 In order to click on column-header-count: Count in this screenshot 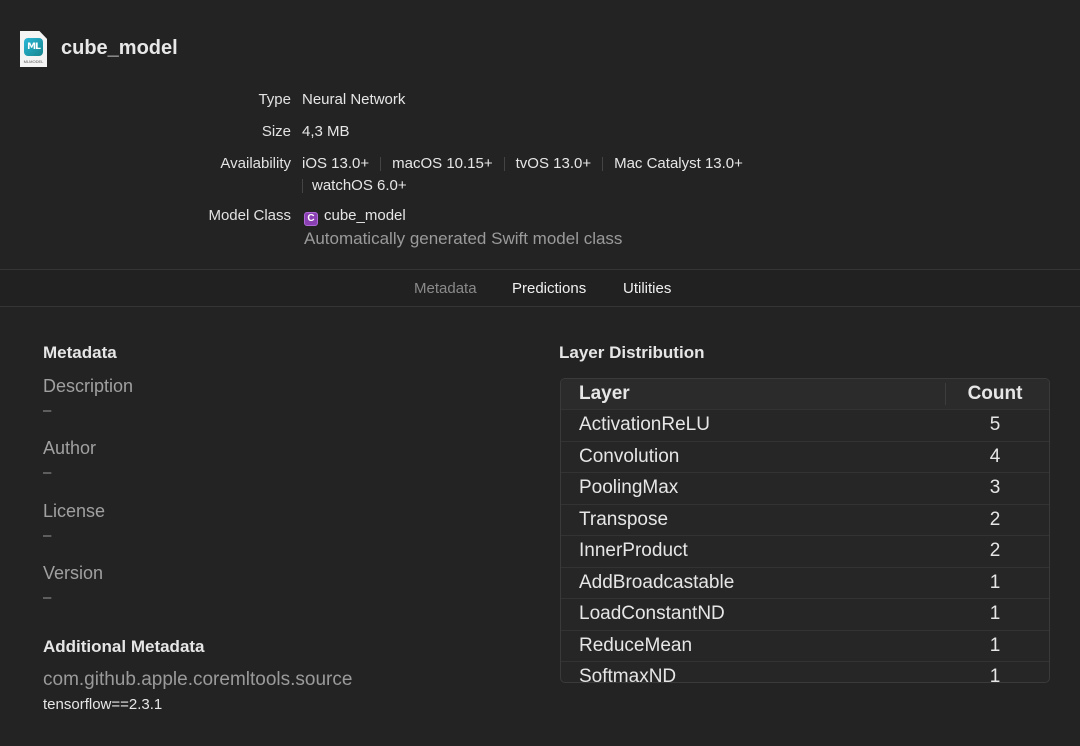, I will do `click(995, 394)`.